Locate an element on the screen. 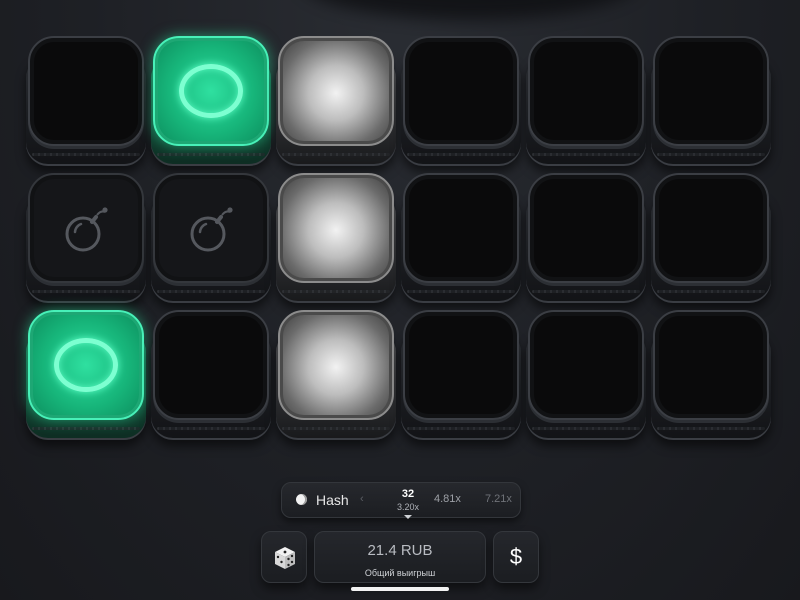 The image size is (800, 600). algorithm-label: Hash is located at coordinates (332, 500).